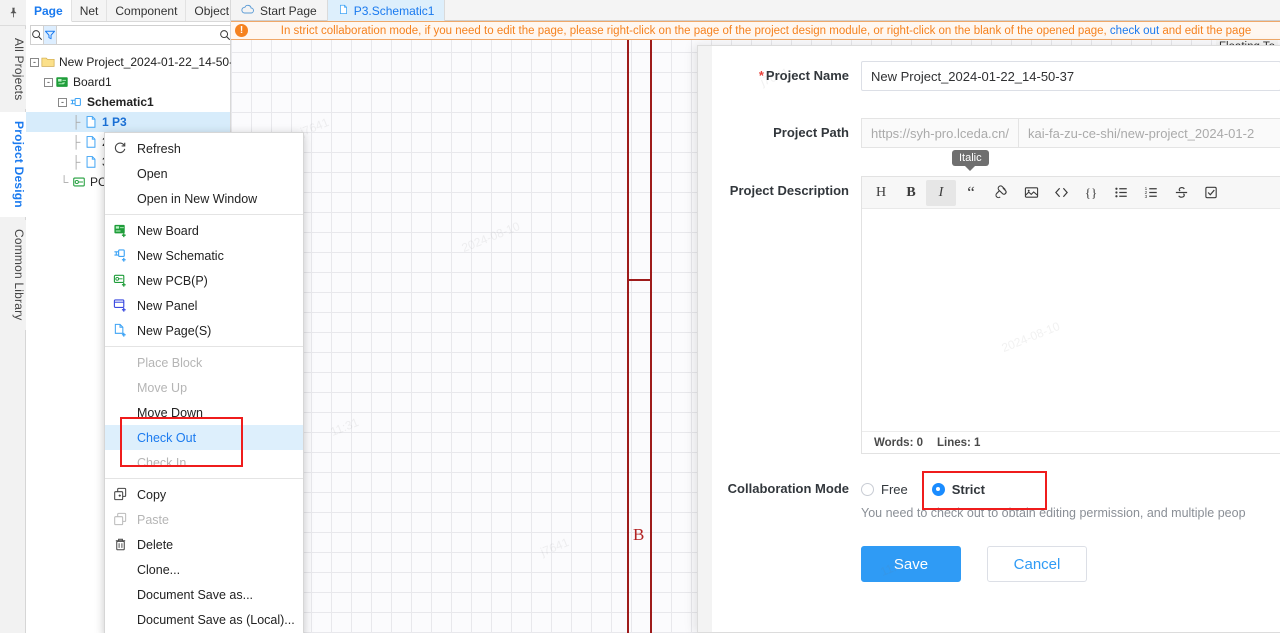 This screenshot has height=633, width=1280. I want to click on pin-icon, so click(13, 13).